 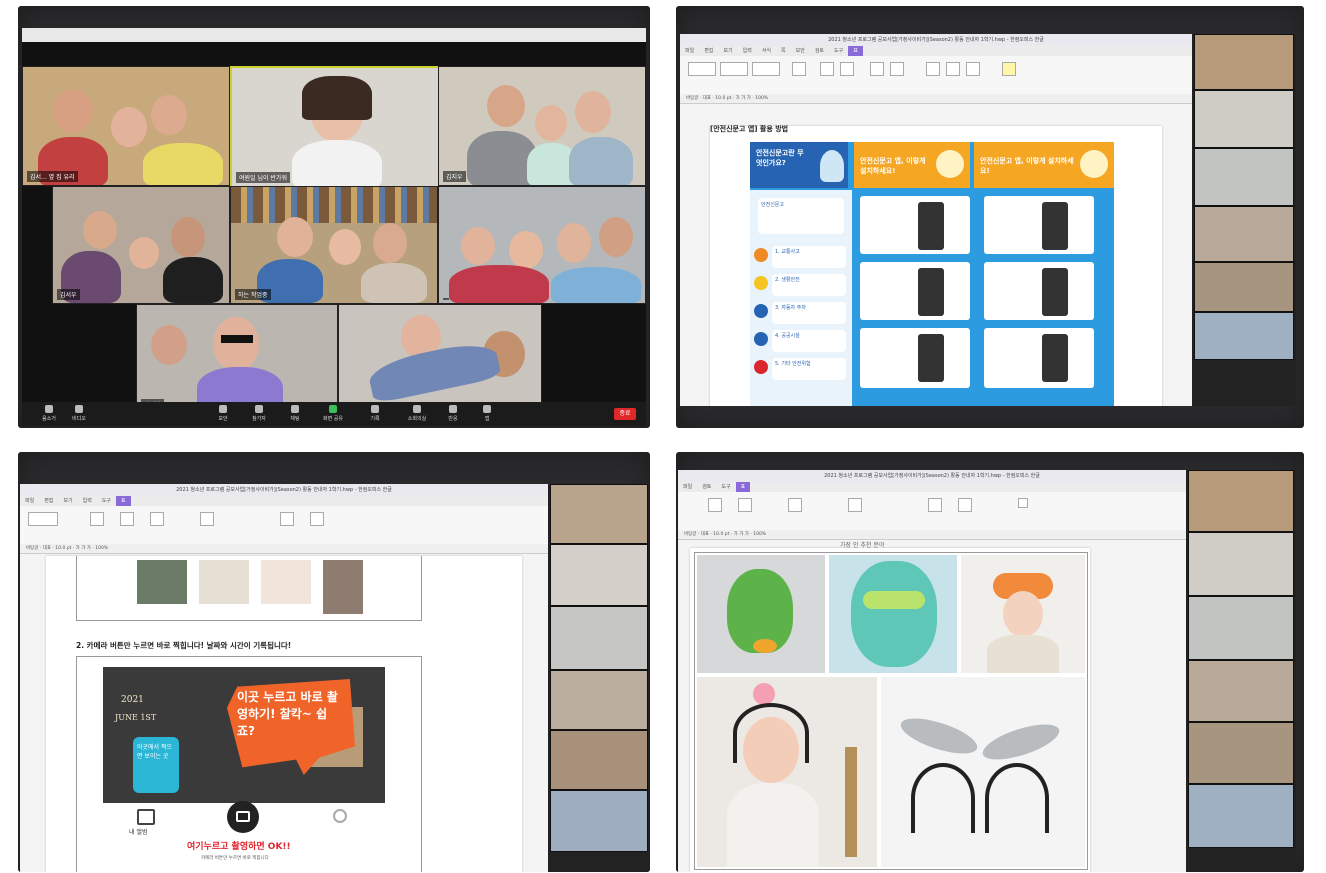 What do you see at coordinates (223, 414) in the screenshot?
I see `security-button: 보안` at bounding box center [223, 414].